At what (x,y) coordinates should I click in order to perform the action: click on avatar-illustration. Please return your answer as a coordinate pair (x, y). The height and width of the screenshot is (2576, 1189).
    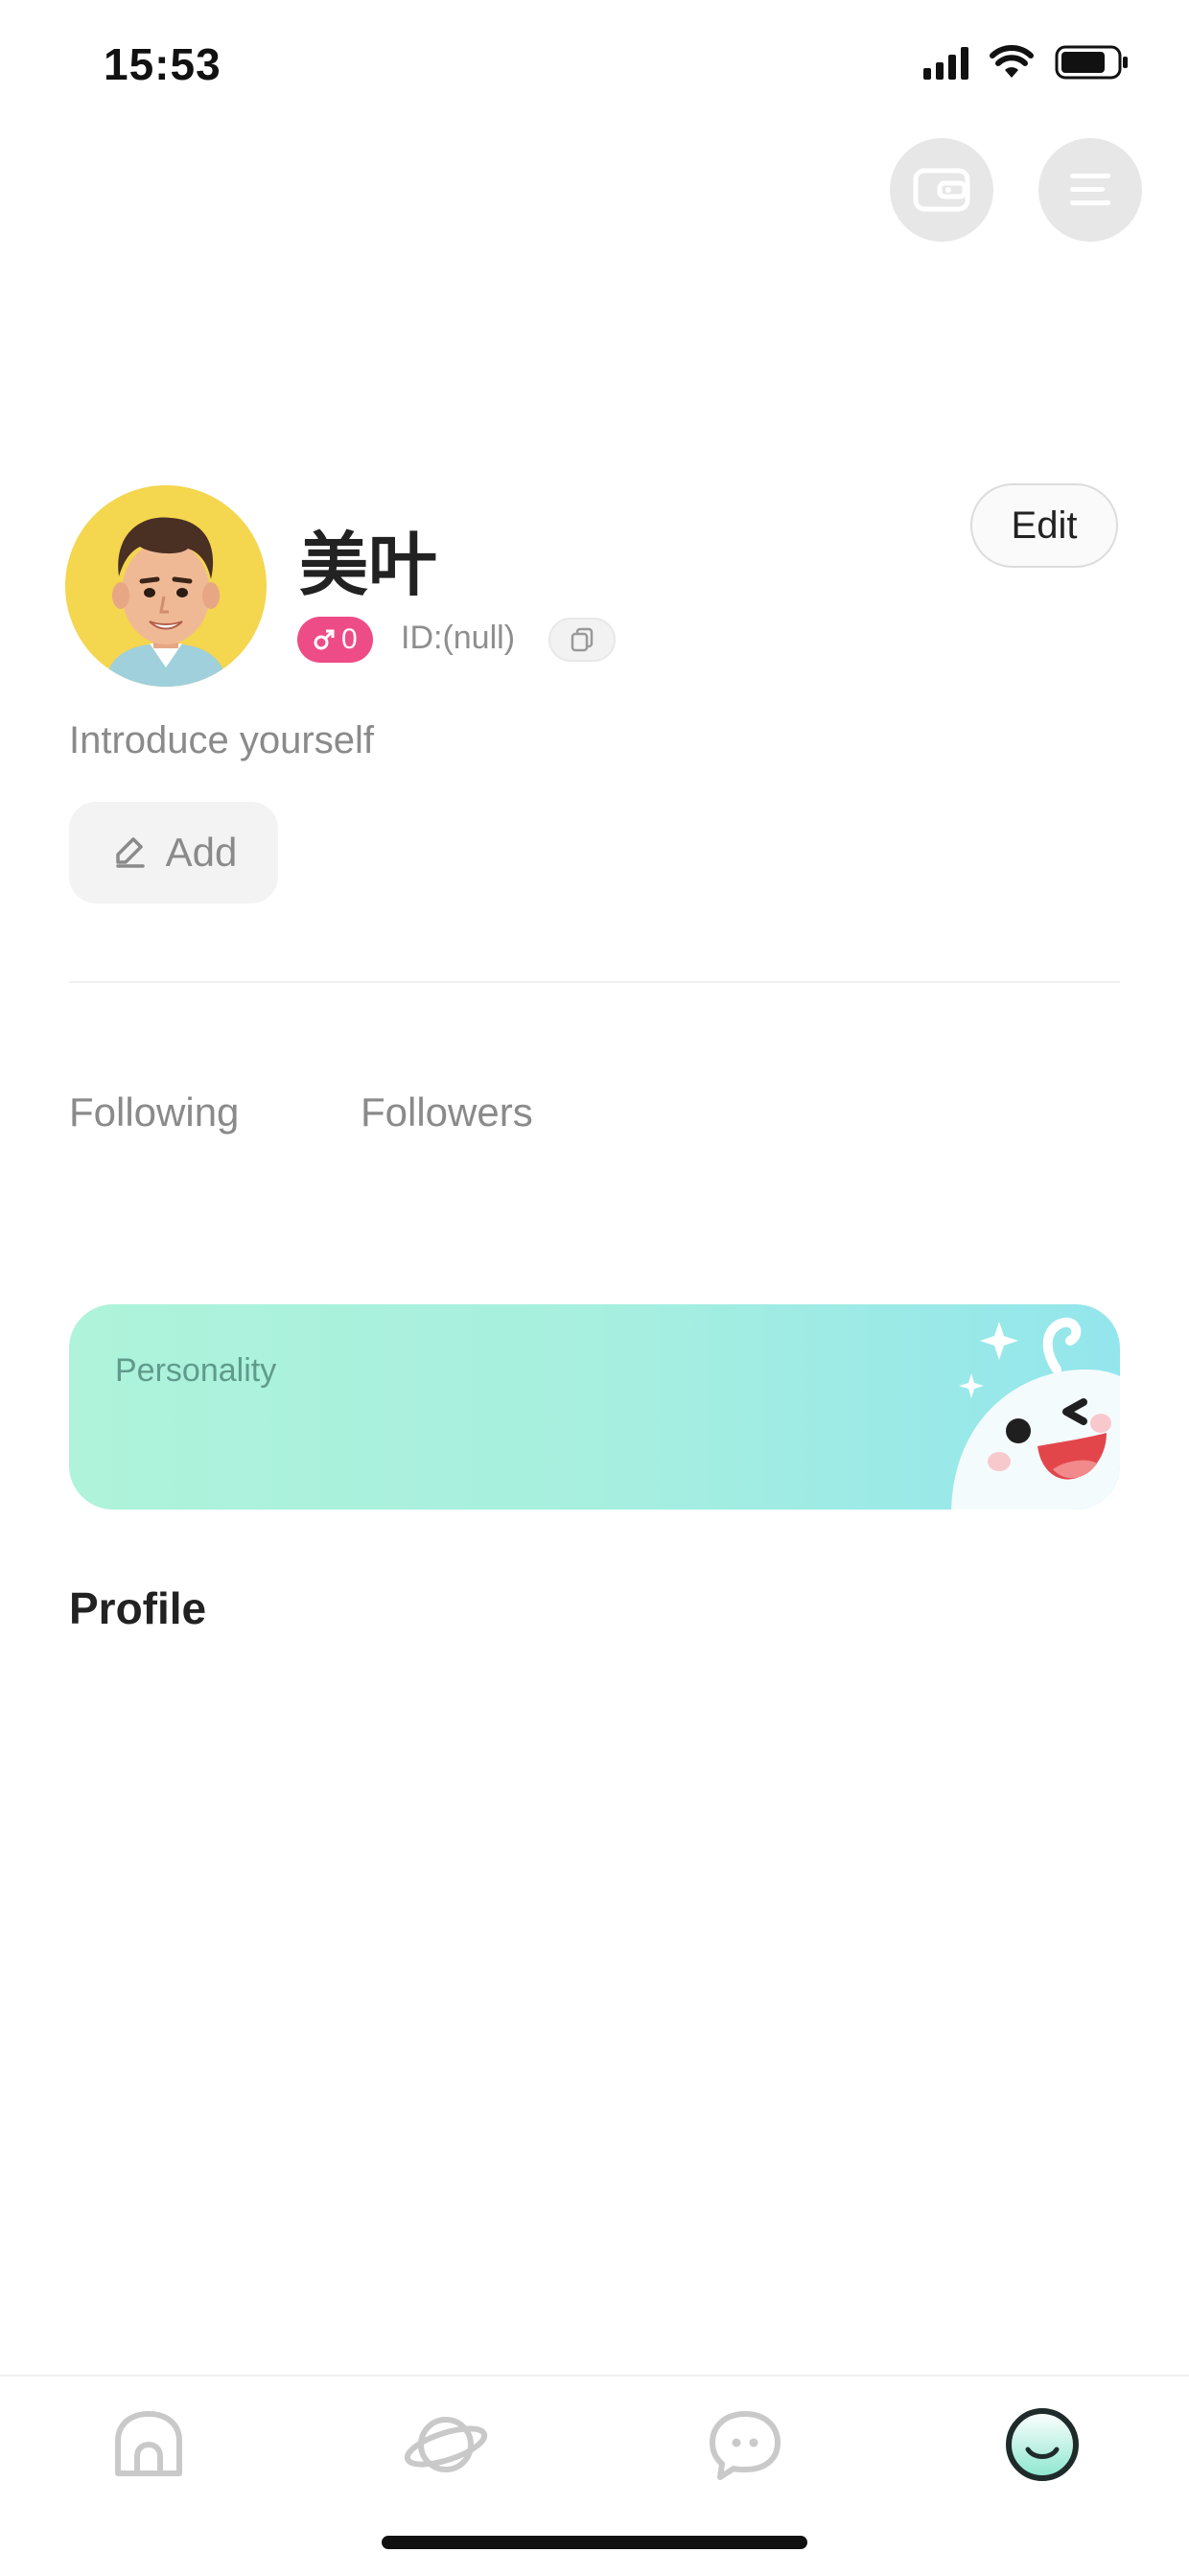
    Looking at the image, I should click on (166, 602).